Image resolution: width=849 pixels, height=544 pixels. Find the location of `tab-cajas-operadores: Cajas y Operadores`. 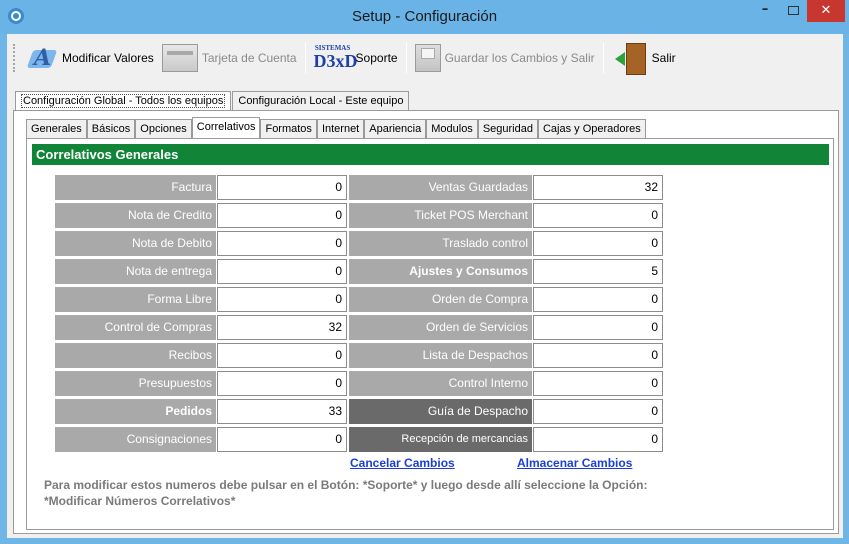

tab-cajas-operadores: Cajas y Operadores is located at coordinates (591, 128).